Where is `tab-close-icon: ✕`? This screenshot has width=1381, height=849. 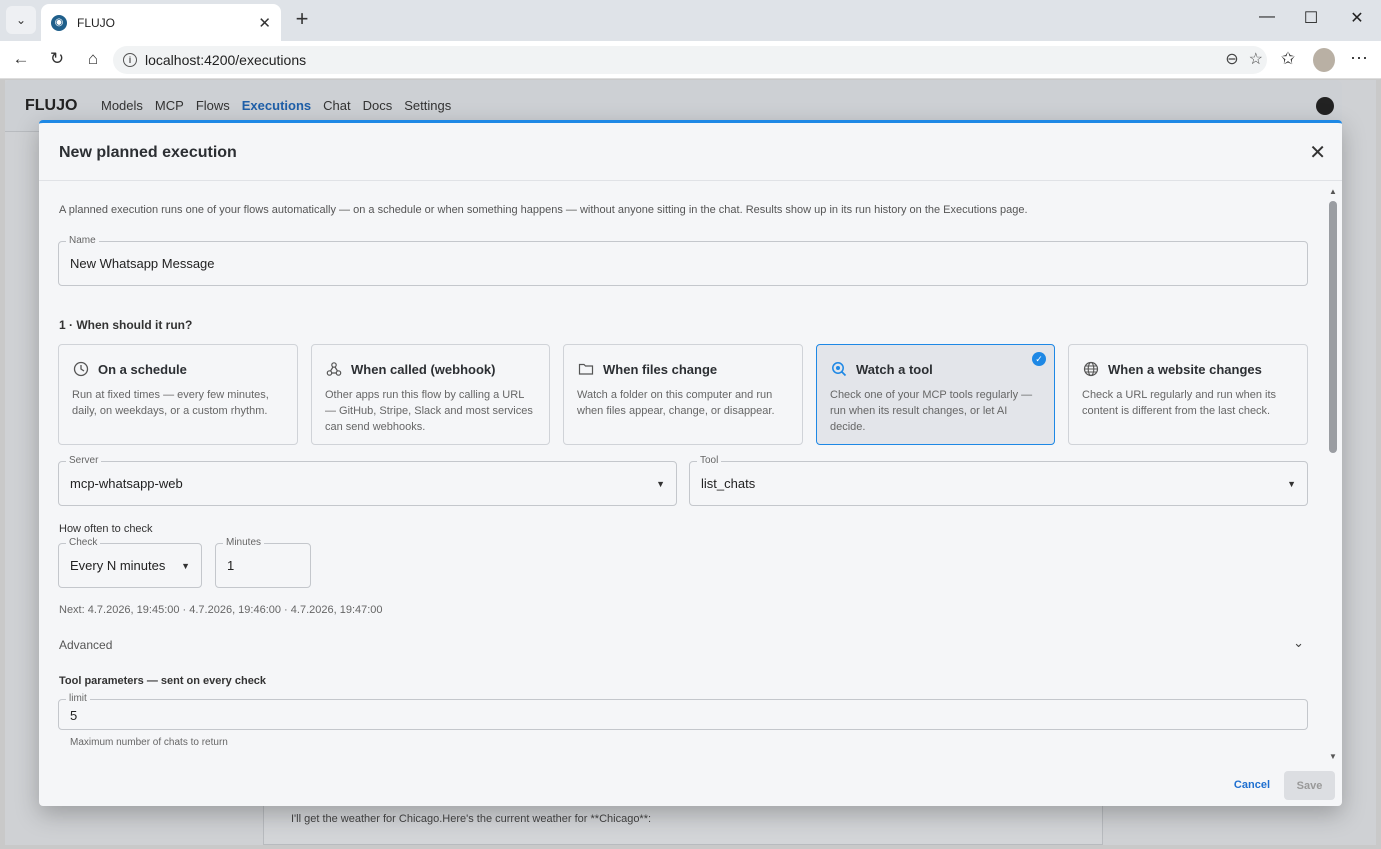
tab-close-icon: ✕ is located at coordinates (264, 23).